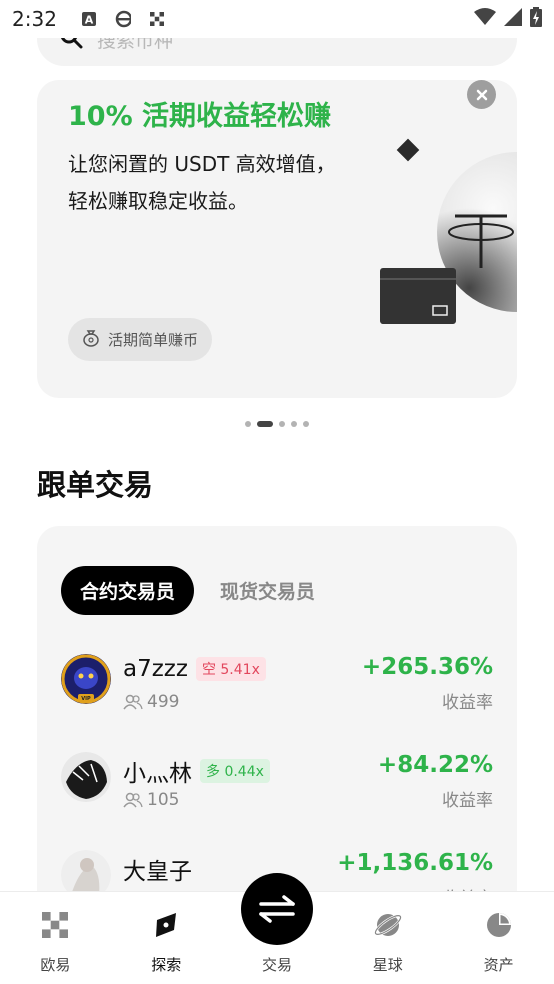 Image resolution: width=554 pixels, height=984 pixels. What do you see at coordinates (55, 965) in the screenshot?
I see `nav-label: 欧易` at bounding box center [55, 965].